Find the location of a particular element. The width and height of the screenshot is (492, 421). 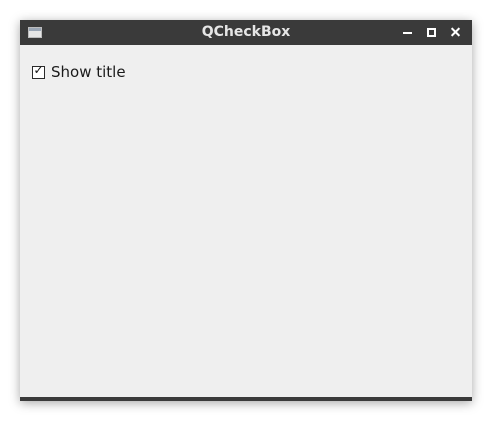

window-bottom-border is located at coordinates (246, 399).